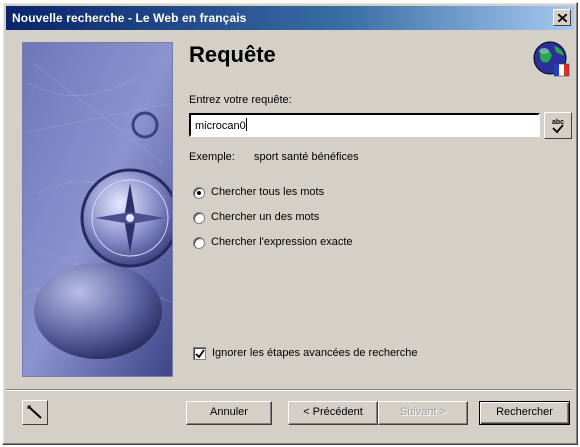 Image resolution: width=580 pixels, height=447 pixels. Describe the element at coordinates (524, 413) in the screenshot. I see `search-button: Rechercher` at that location.